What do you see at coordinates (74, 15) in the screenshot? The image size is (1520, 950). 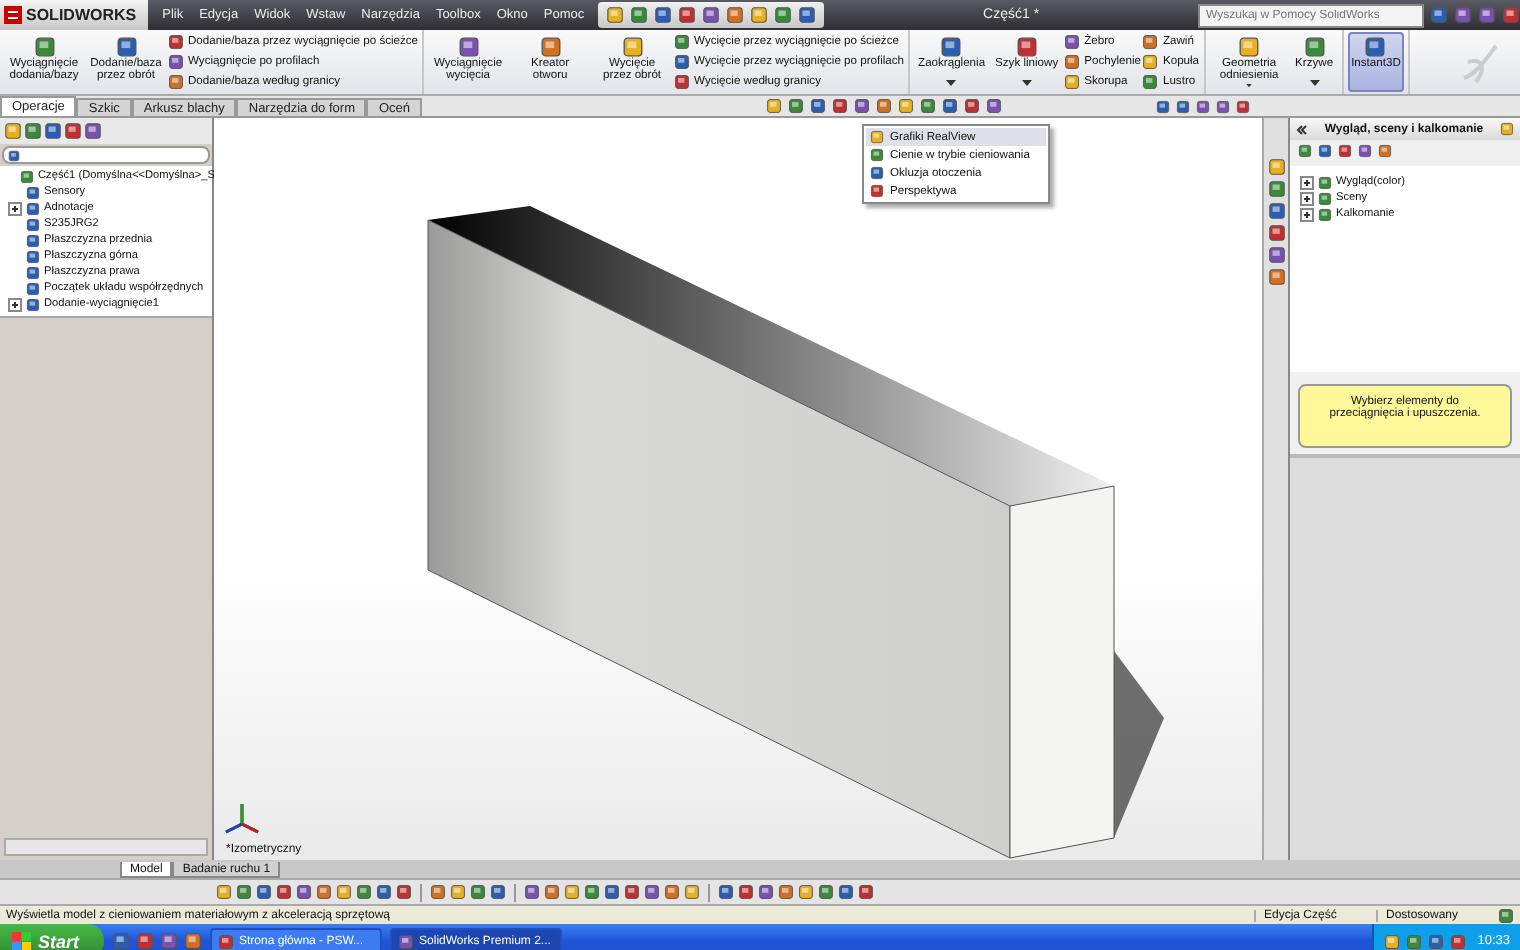 I see `app-logo: SOLIDWORKS` at bounding box center [74, 15].